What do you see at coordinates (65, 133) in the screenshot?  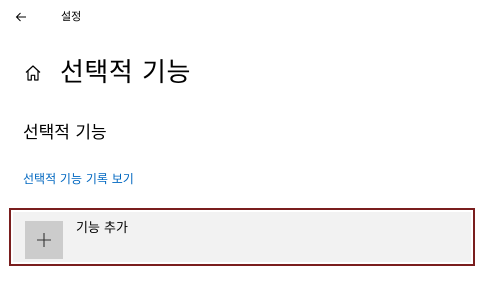 I see `section-title: 선택적 기능` at bounding box center [65, 133].